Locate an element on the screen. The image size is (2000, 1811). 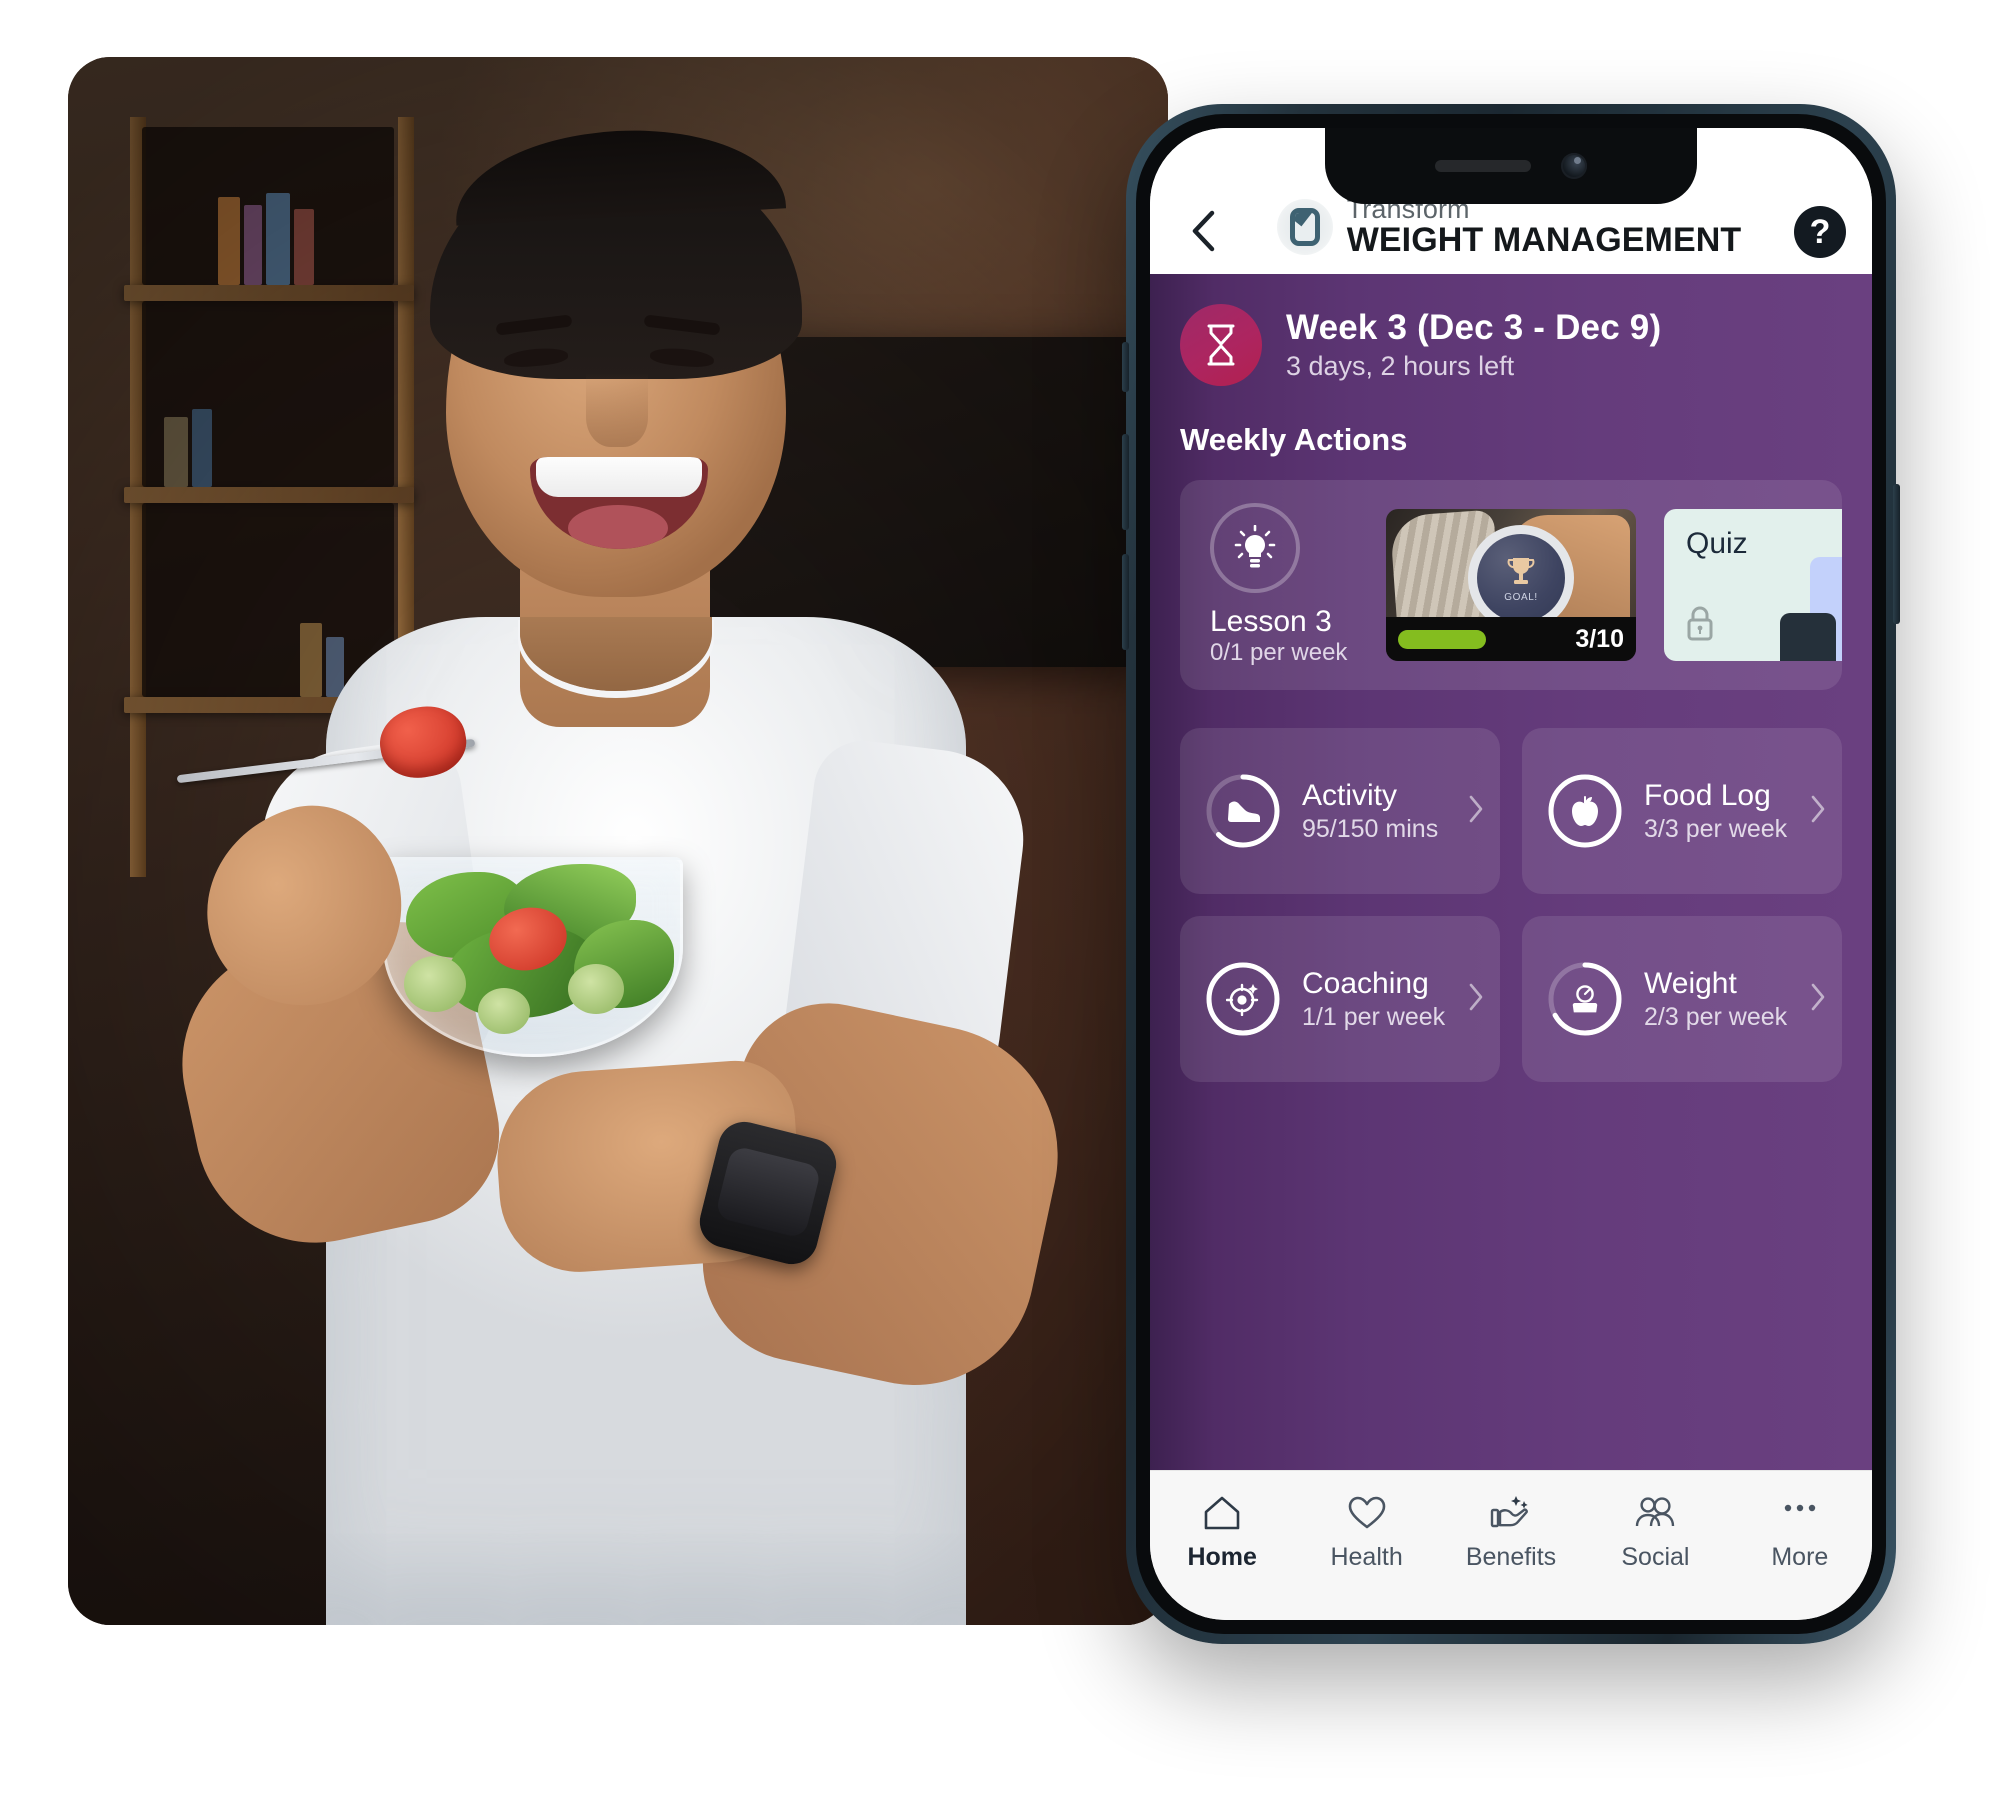
video-count-label: 3/10 is located at coordinates (1599, 638).